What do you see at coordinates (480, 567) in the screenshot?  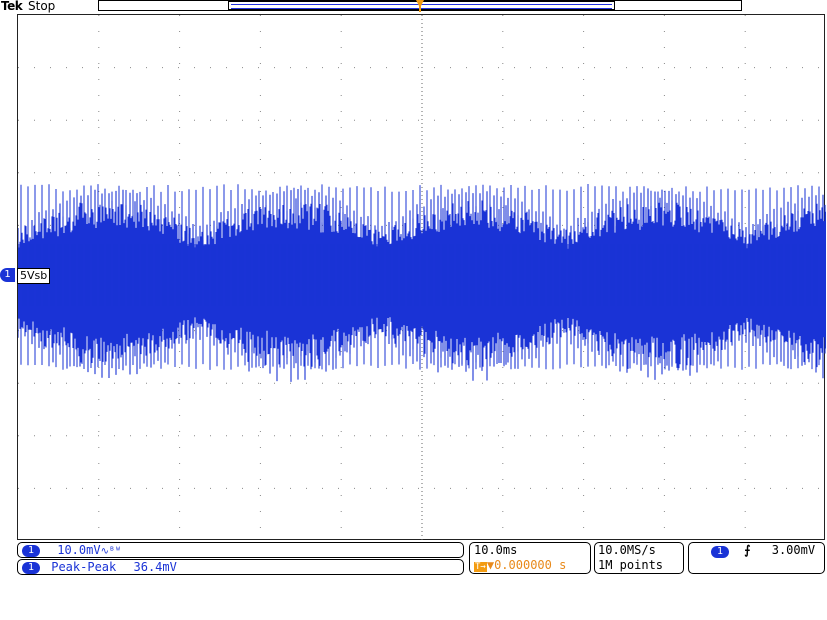 I see `trigger-time-icon: T→` at bounding box center [480, 567].